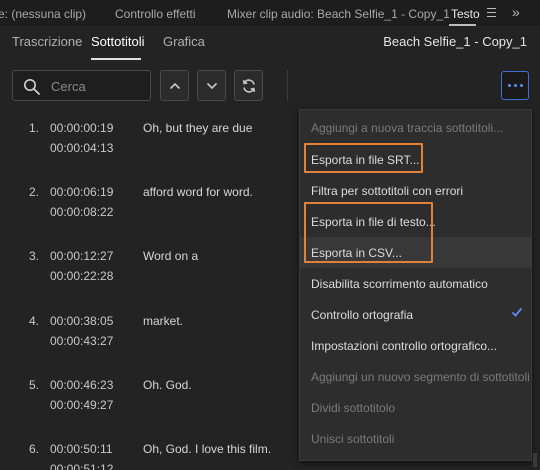  Describe the element at coordinates (47, 41) in the screenshot. I see `tab-transcript: Trascrizione` at that location.